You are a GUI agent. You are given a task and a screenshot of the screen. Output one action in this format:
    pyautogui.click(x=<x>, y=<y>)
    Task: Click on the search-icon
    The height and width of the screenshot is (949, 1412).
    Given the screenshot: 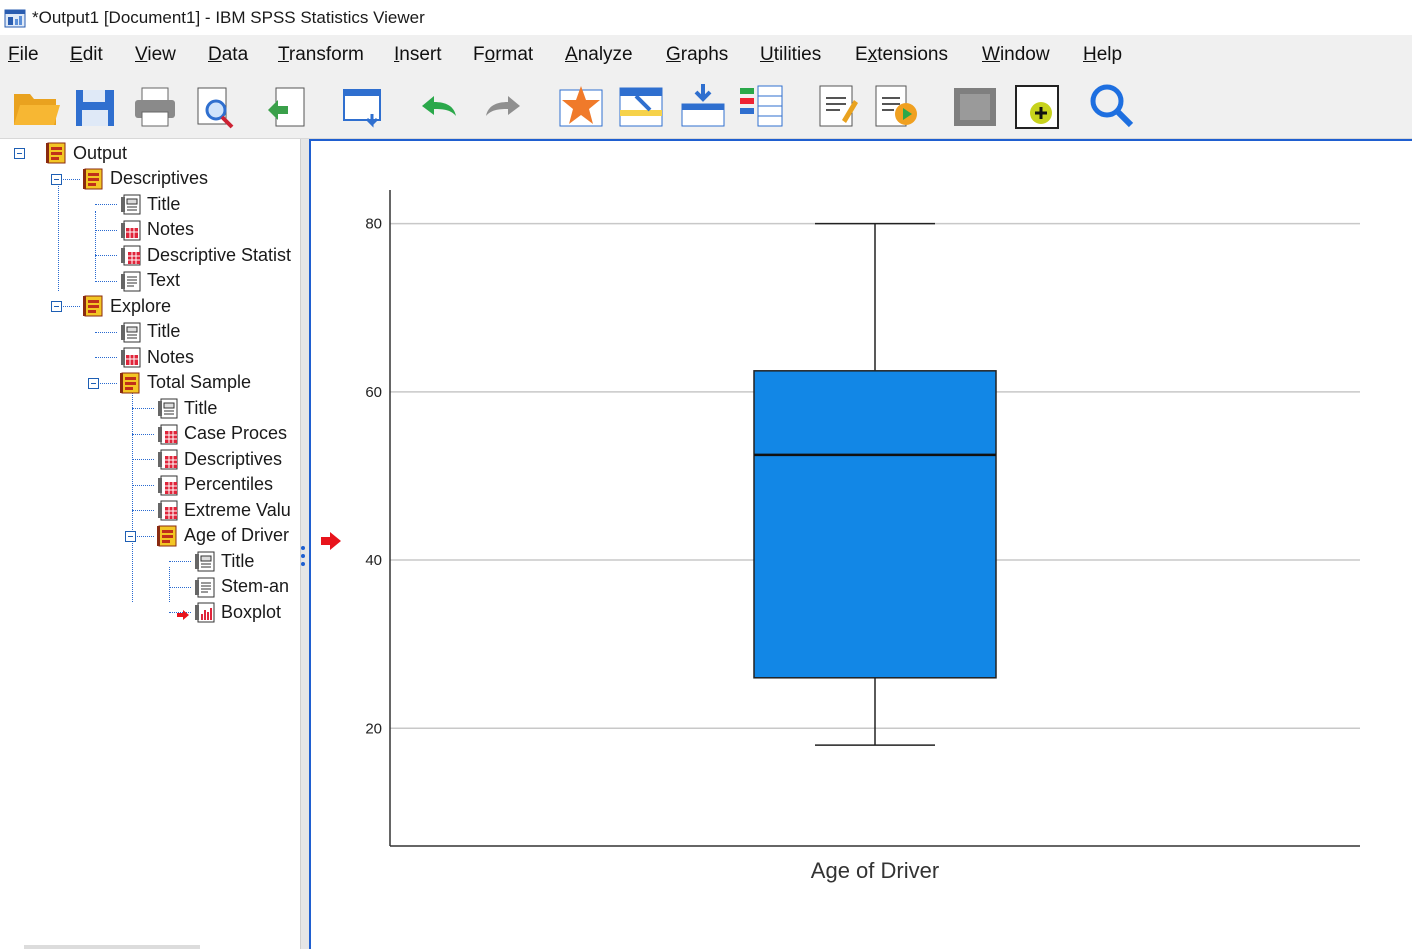 What is the action you would take?
    pyautogui.click(x=1112, y=106)
    